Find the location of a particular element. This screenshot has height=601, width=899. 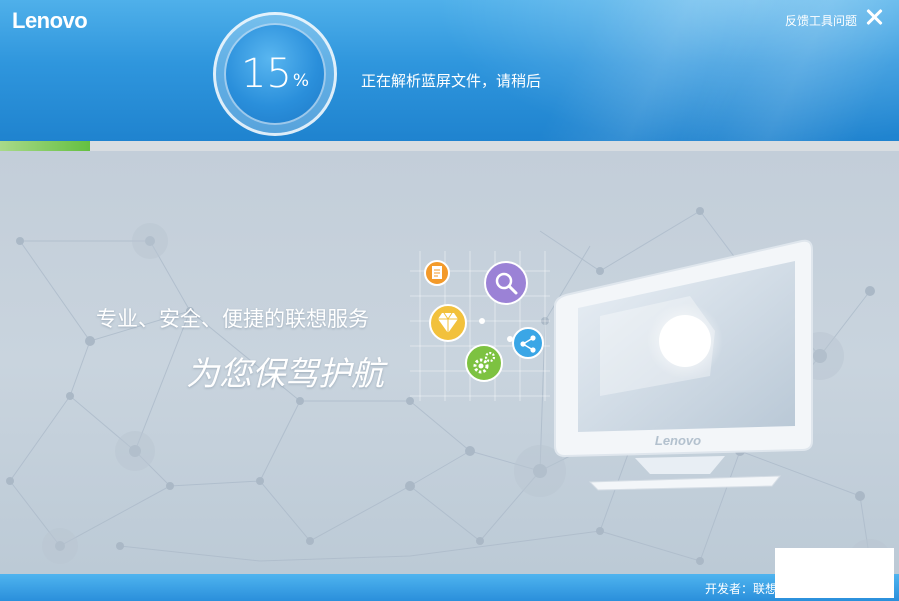

developer-label: 开发者：联想 is located at coordinates (741, 589).